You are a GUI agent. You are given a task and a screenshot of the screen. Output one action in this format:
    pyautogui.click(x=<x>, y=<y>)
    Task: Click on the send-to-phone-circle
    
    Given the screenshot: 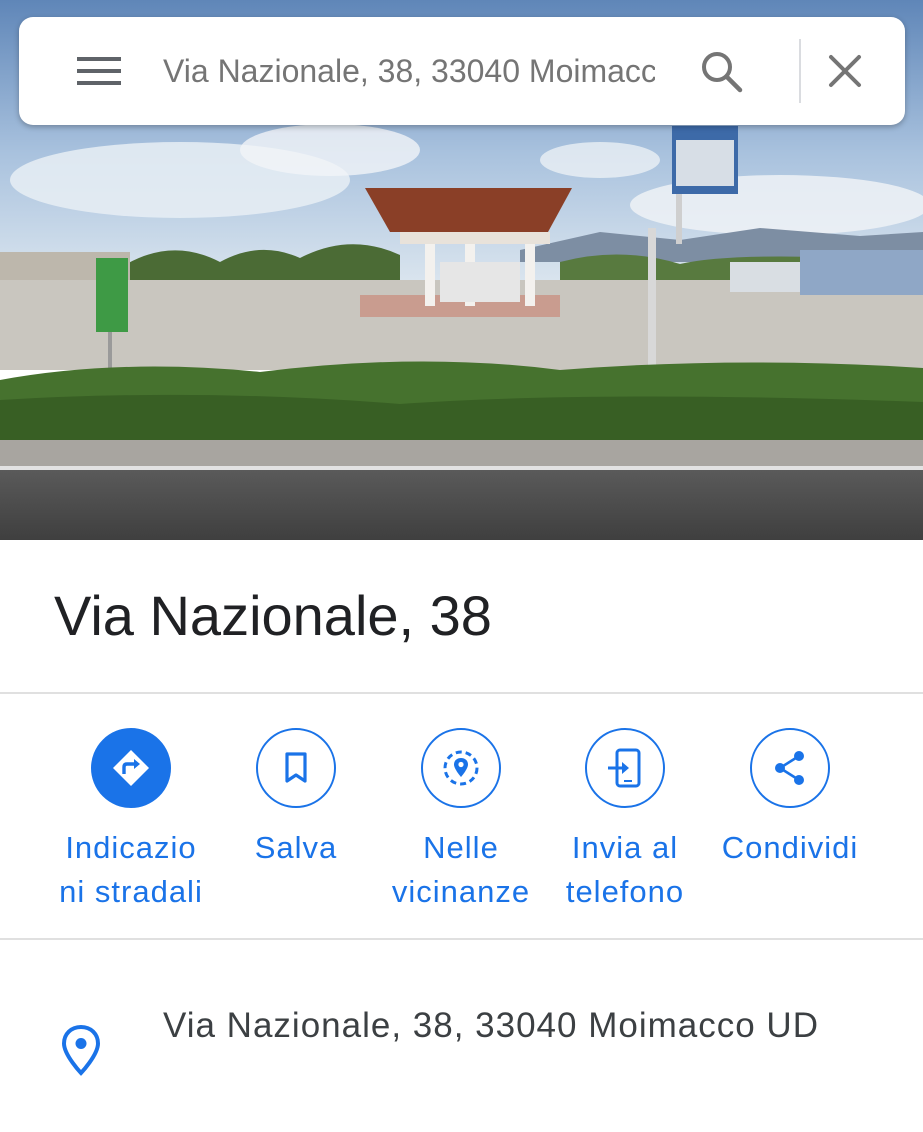 What is the action you would take?
    pyautogui.click(x=625, y=768)
    